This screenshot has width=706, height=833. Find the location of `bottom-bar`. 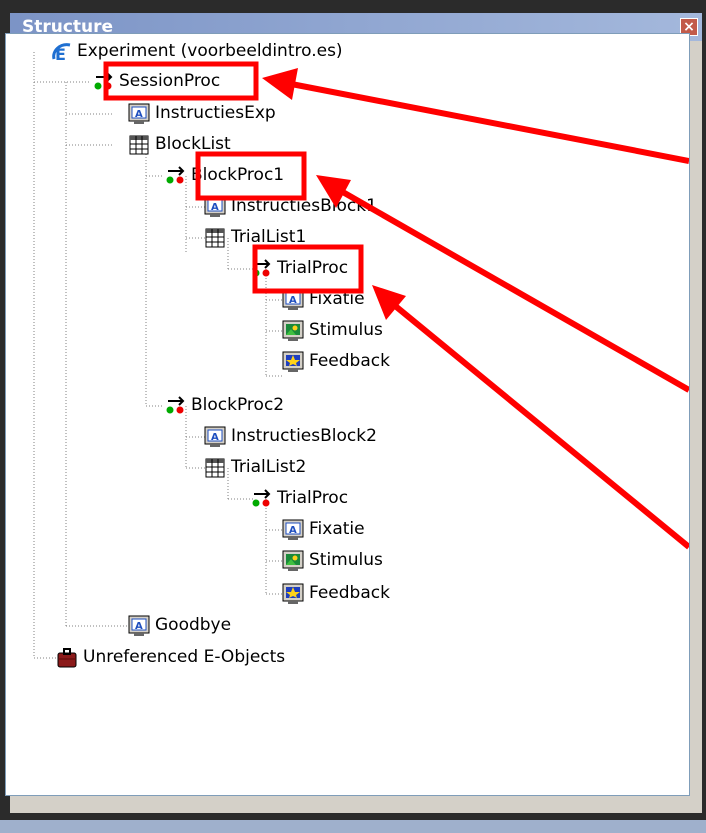

bottom-bar is located at coordinates (353, 826).